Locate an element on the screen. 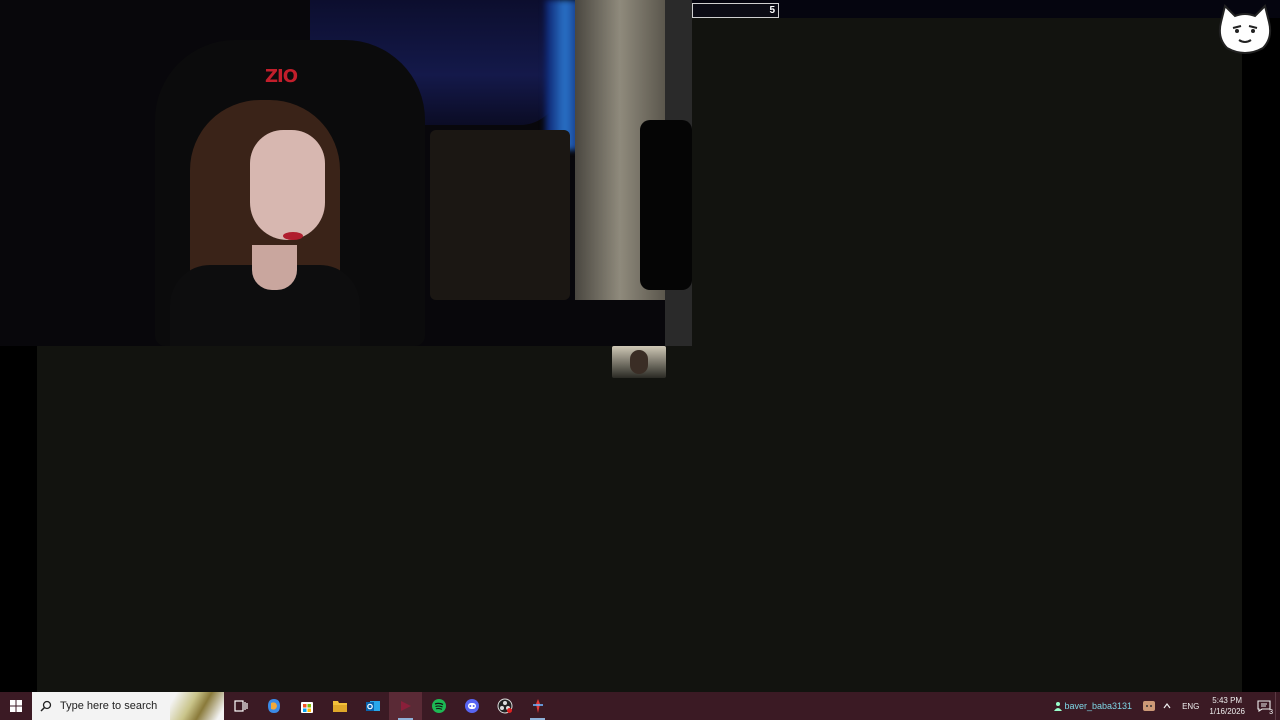  clock-date: 1/16/2026 is located at coordinates (1227, 711).